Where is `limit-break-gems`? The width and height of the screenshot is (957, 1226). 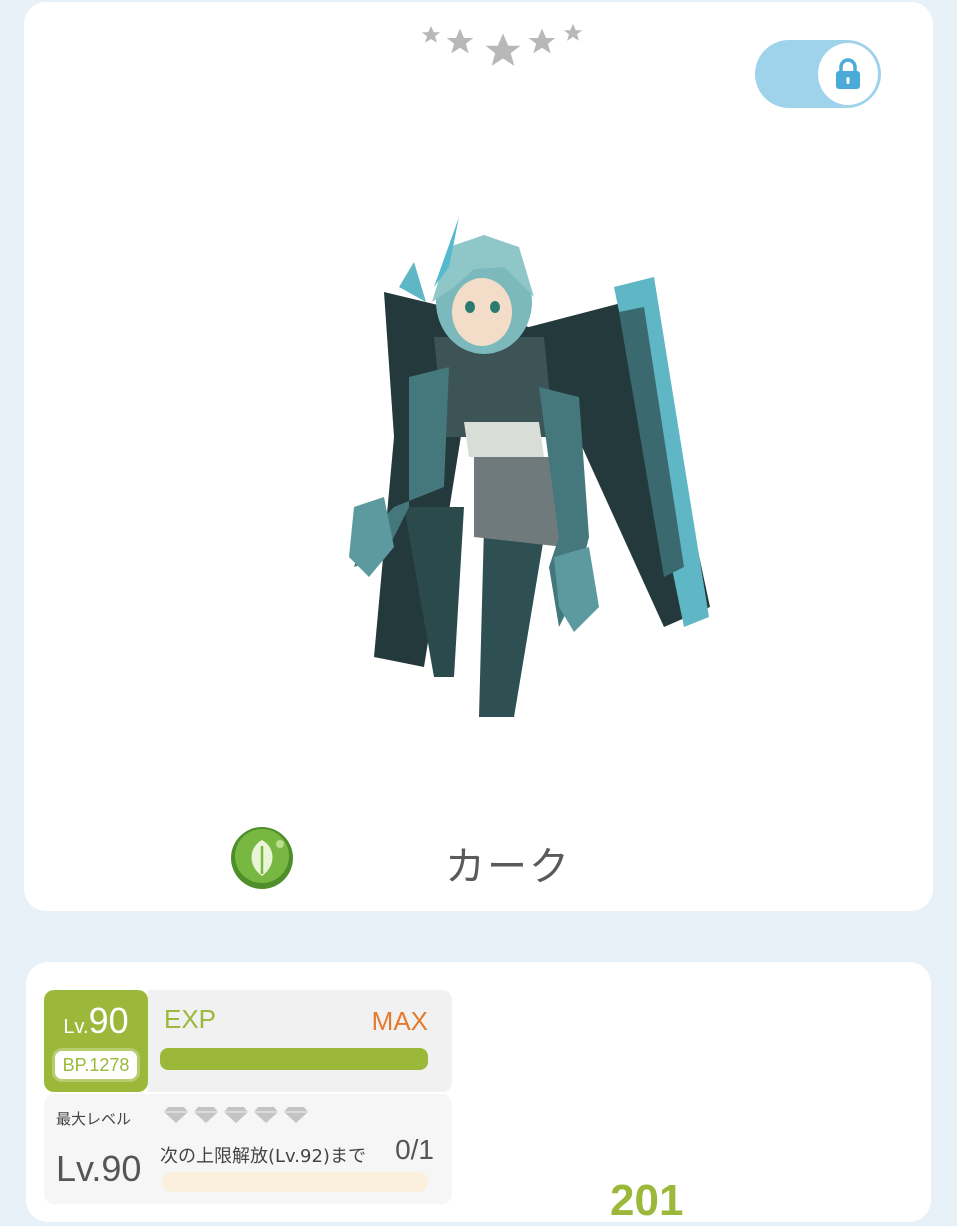
limit-break-gems is located at coordinates (236, 1115).